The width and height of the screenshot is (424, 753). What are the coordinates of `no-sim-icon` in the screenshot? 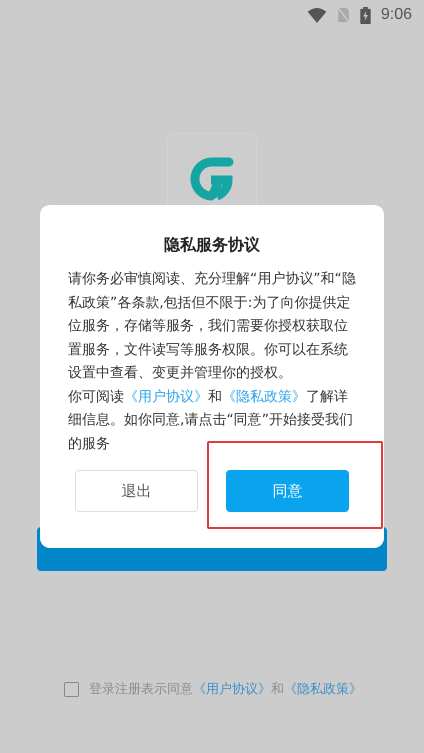 It's located at (343, 15).